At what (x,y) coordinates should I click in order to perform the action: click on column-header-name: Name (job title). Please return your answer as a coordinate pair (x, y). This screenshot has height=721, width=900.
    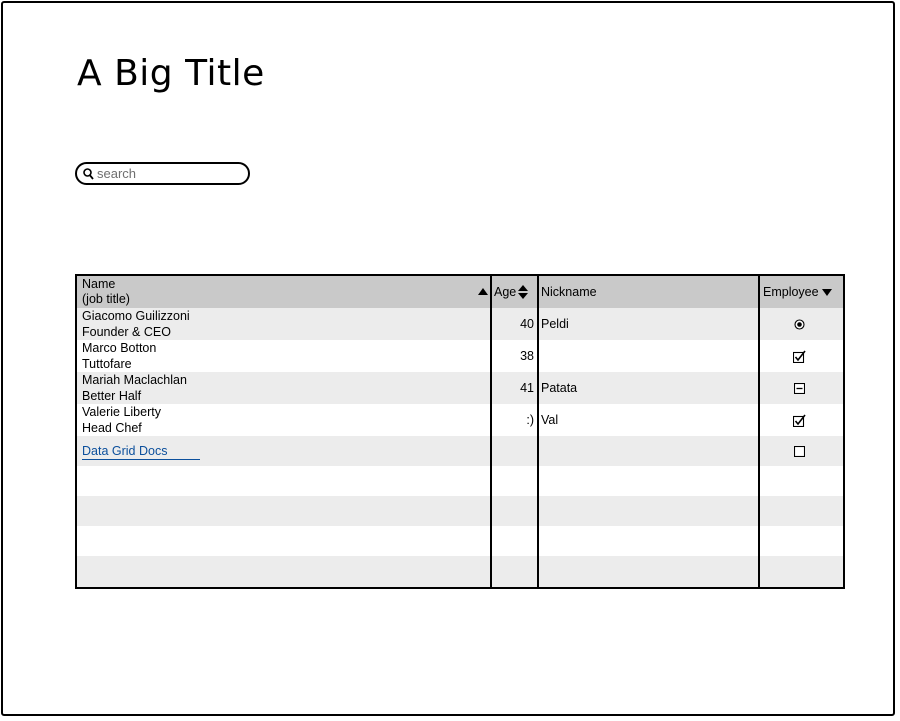
    Looking at the image, I should click on (283, 292).